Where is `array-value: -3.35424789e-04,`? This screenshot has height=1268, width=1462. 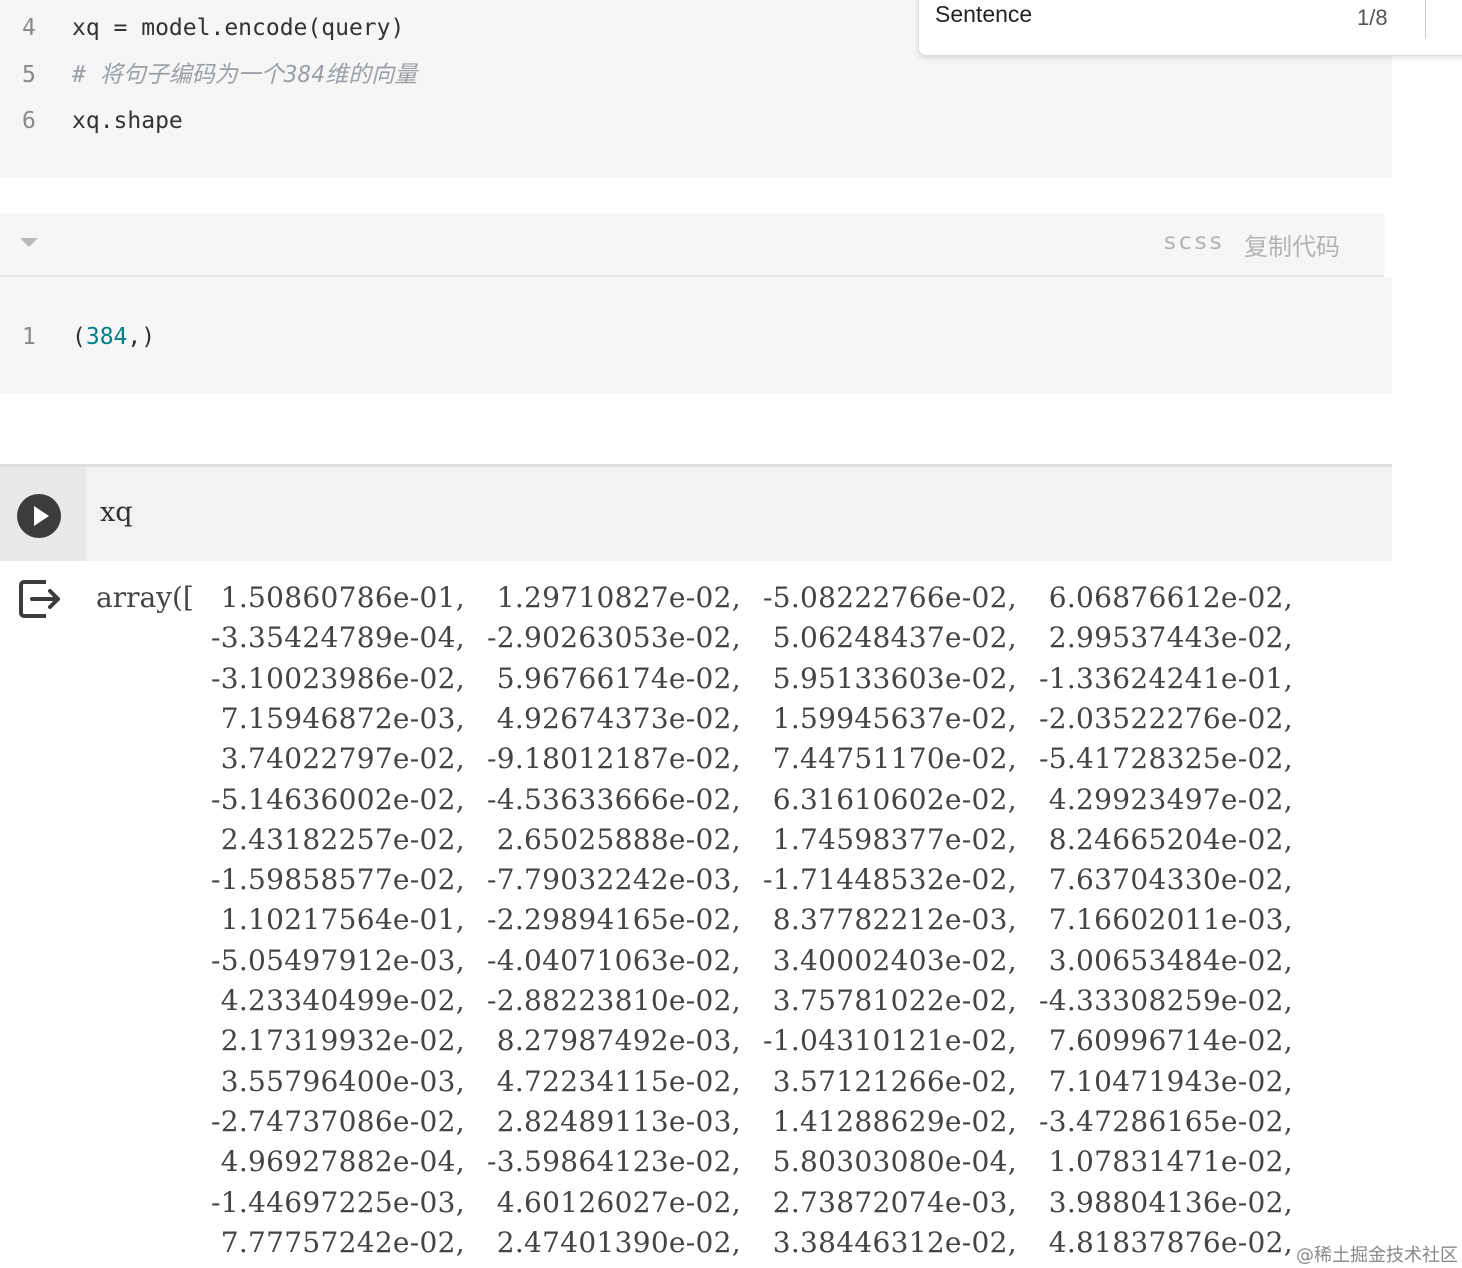 array-value: -3.35424789e-04, is located at coordinates (337, 638).